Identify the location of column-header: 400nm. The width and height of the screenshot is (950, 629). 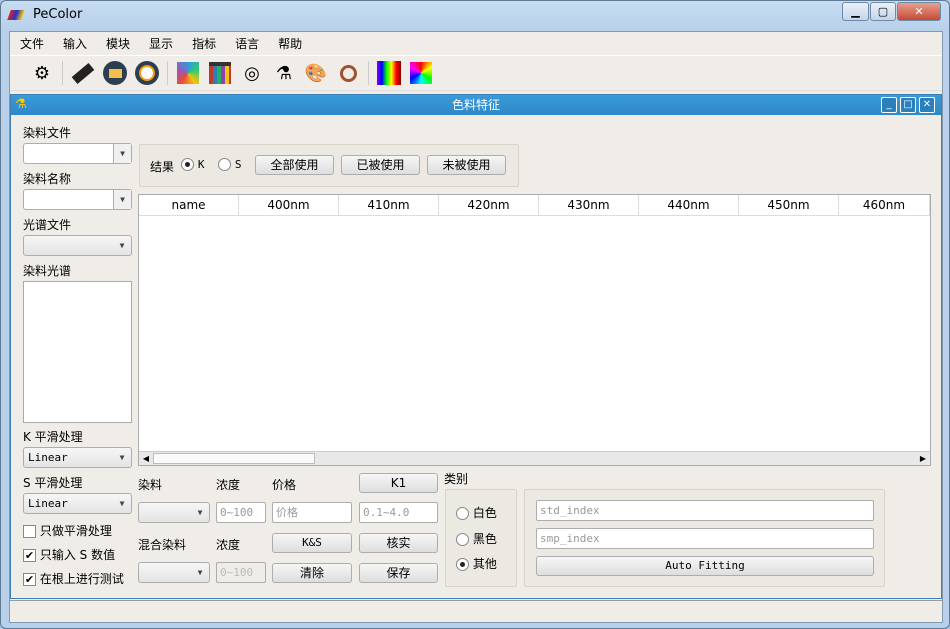
(289, 205).